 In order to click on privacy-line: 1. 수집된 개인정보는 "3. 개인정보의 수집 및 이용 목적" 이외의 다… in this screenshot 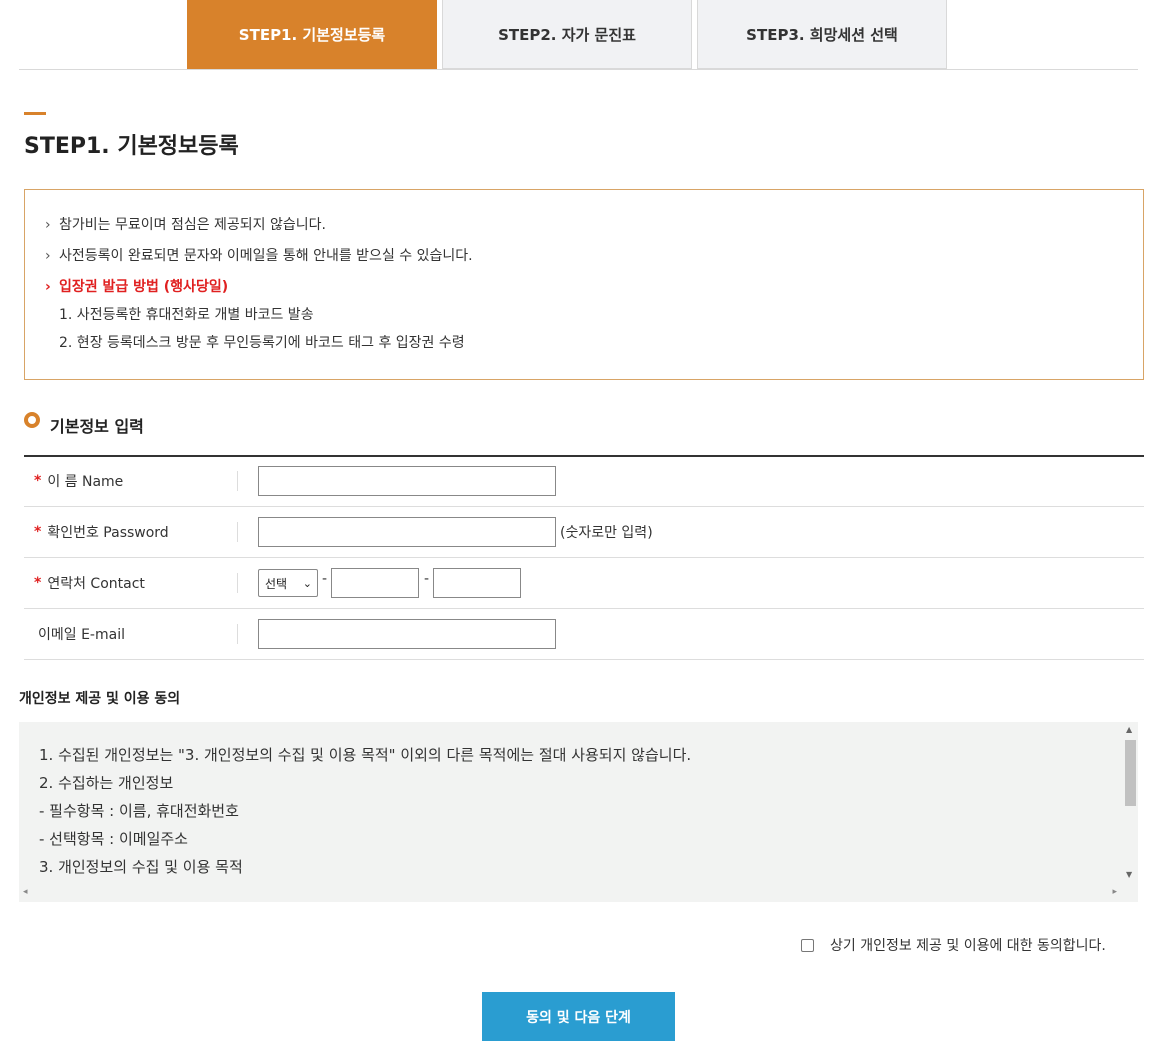, I will do `click(365, 755)`.